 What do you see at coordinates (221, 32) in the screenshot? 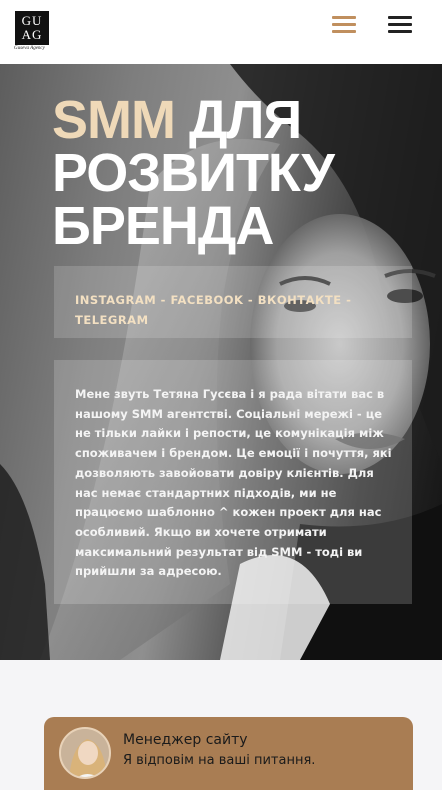
I see `site-header: GU AG Guseva Agency` at bounding box center [221, 32].